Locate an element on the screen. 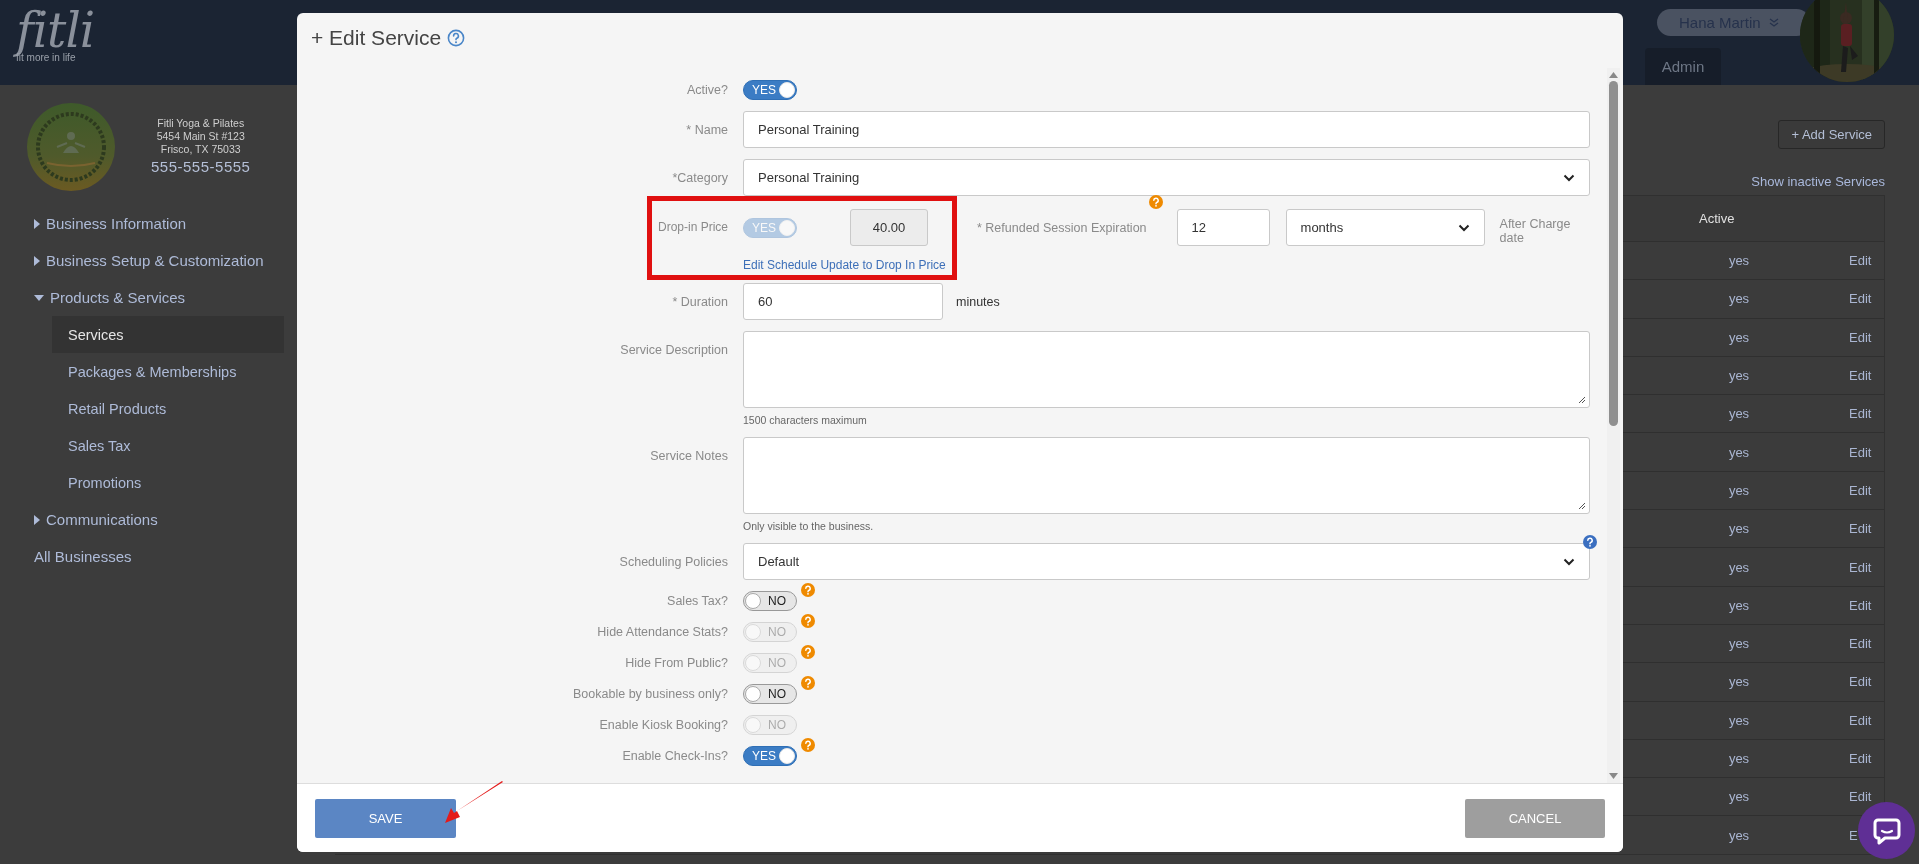 This screenshot has width=1919, height=864. save-button: SAVE is located at coordinates (385, 818).